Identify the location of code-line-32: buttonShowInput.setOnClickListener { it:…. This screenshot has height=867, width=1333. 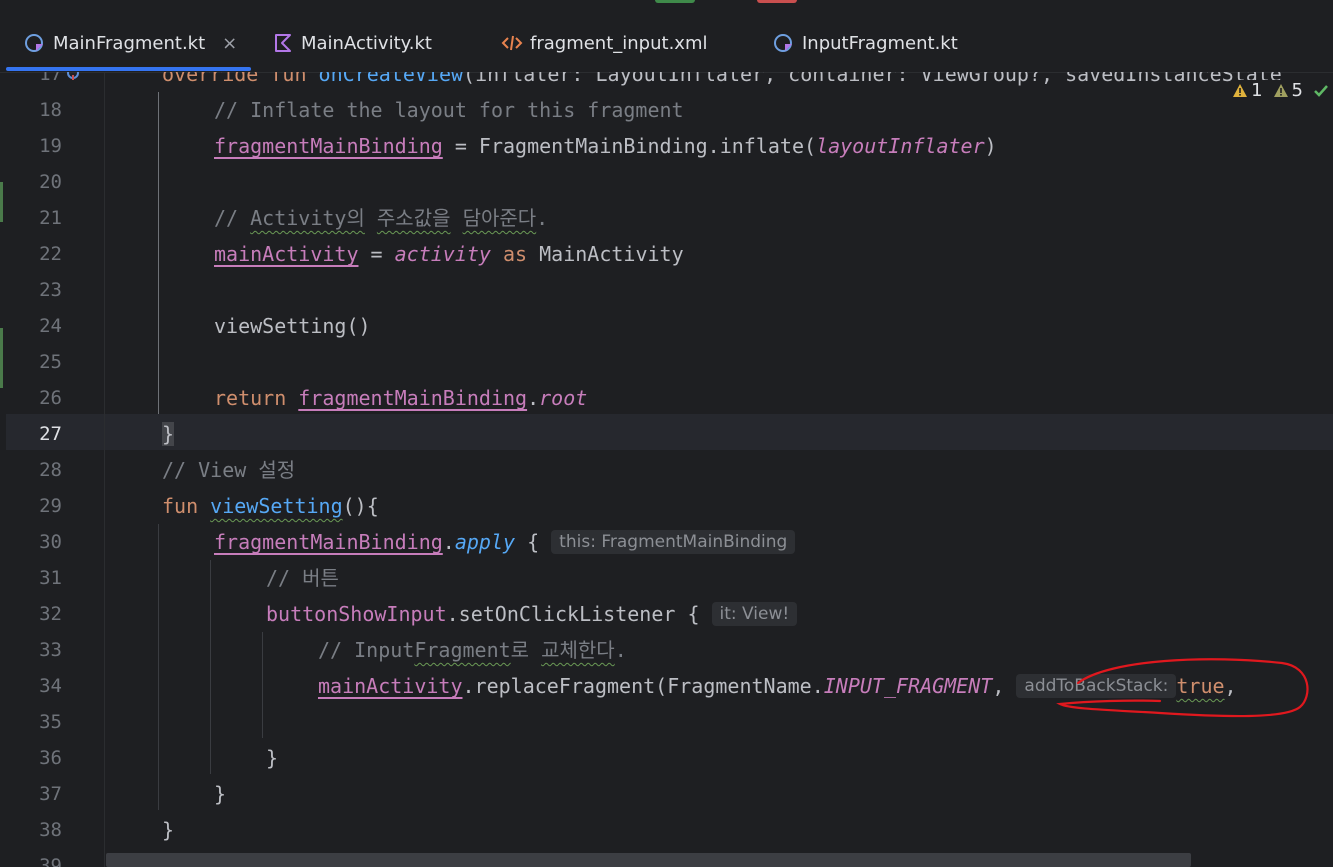
(532, 614).